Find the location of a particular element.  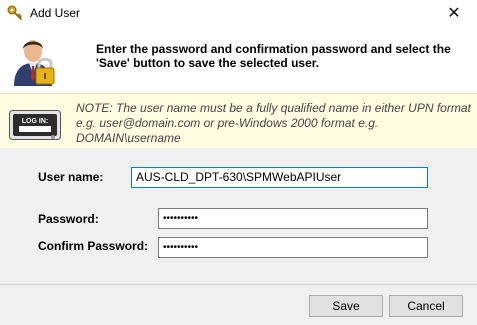

confirm-password-input: •••••••••• is located at coordinates (293, 247).